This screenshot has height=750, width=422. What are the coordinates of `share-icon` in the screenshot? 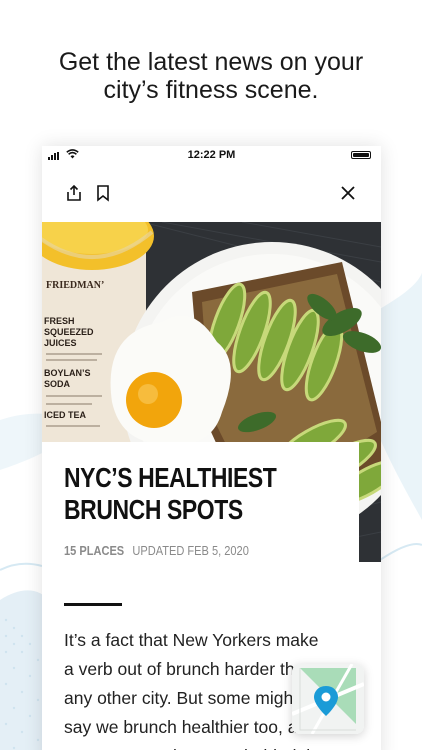 It's located at (74, 192).